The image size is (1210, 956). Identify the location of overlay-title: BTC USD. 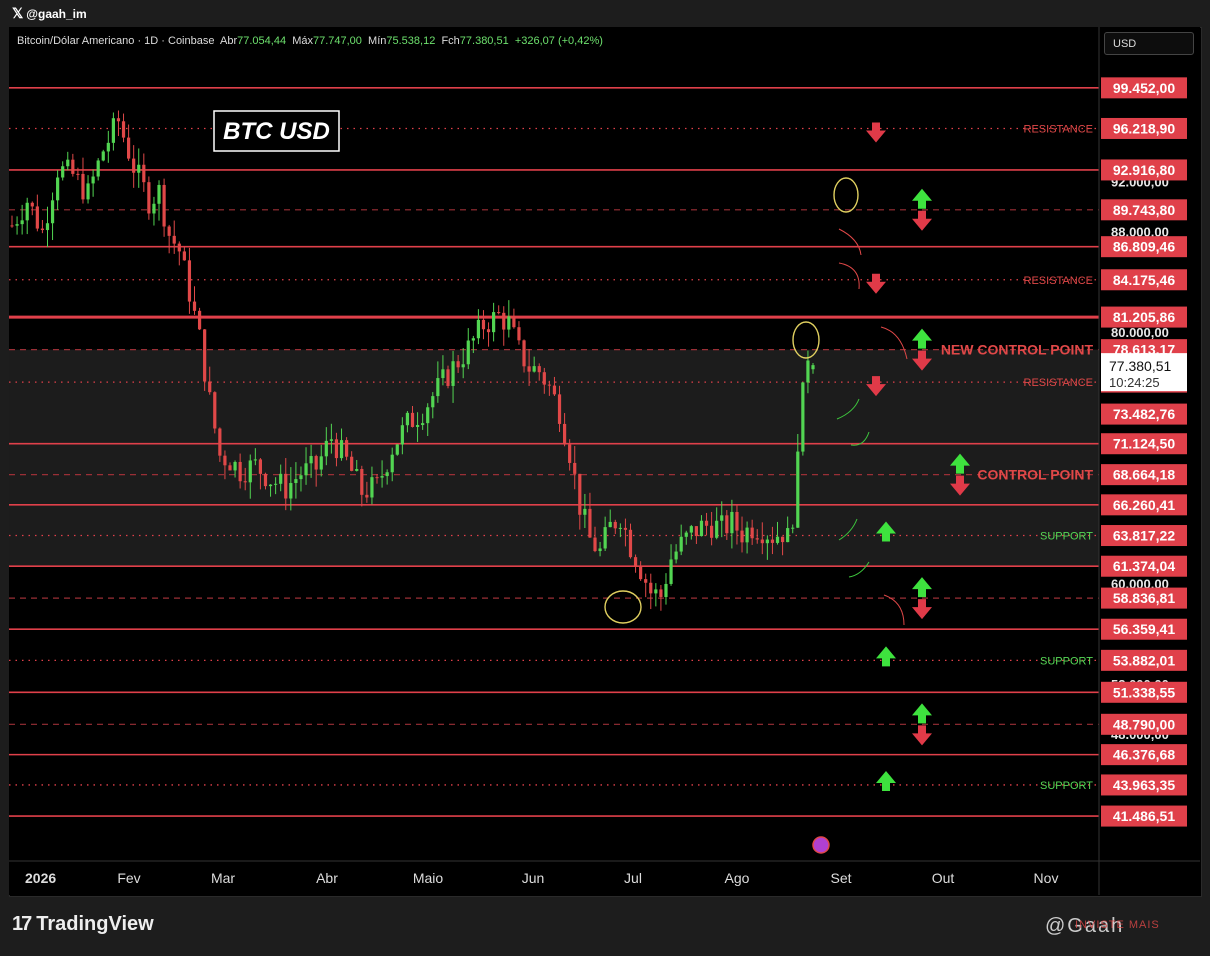
(276, 131).